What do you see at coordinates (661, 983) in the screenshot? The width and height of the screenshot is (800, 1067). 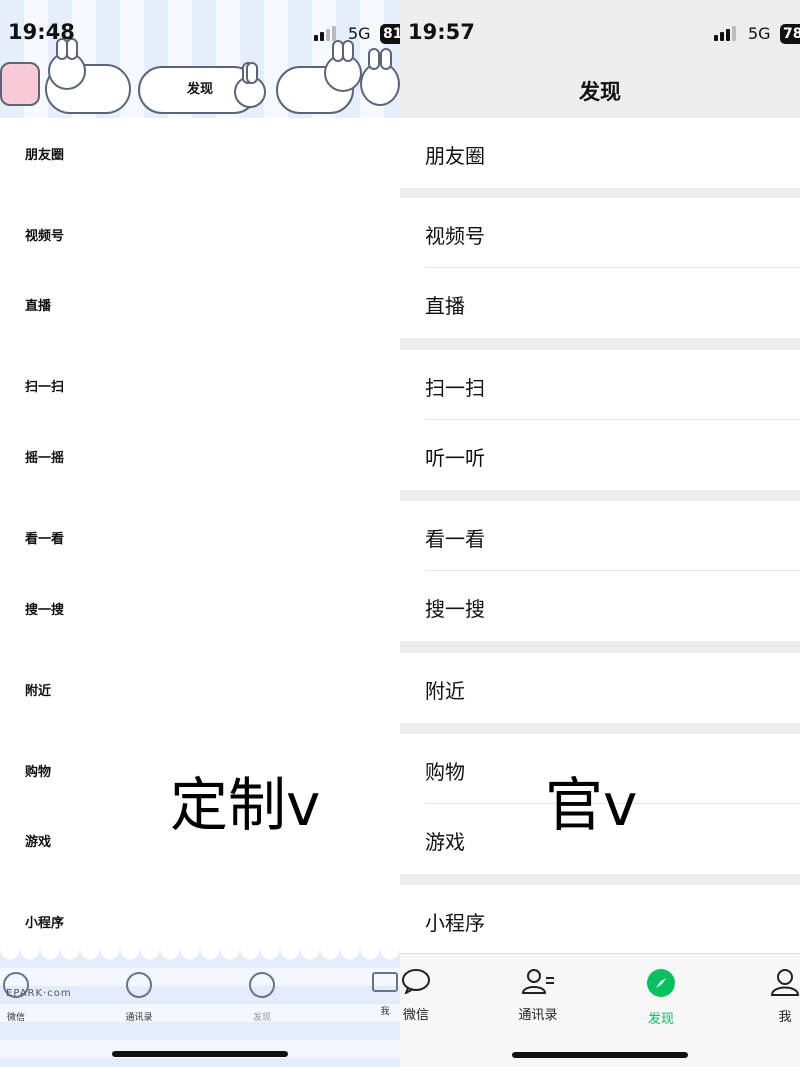 I see `compass-icon` at bounding box center [661, 983].